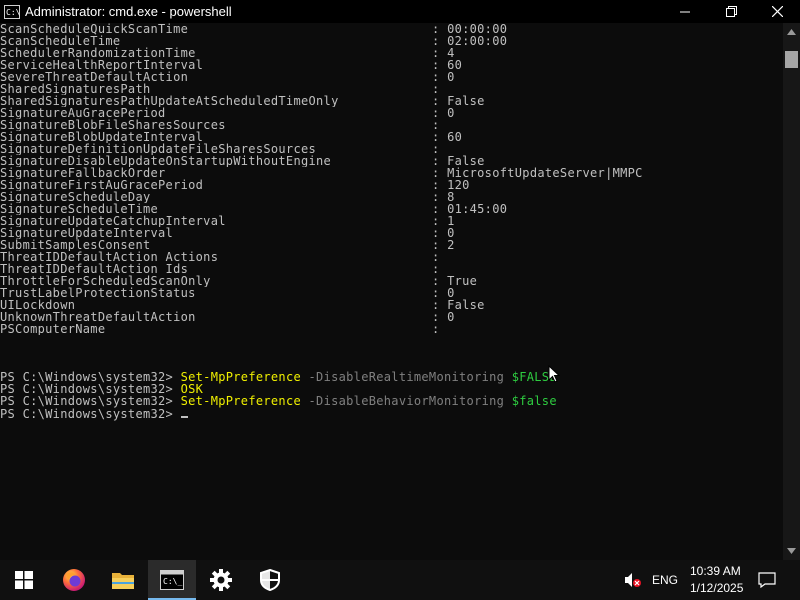  I want to click on file-explorer-button, so click(123, 580).